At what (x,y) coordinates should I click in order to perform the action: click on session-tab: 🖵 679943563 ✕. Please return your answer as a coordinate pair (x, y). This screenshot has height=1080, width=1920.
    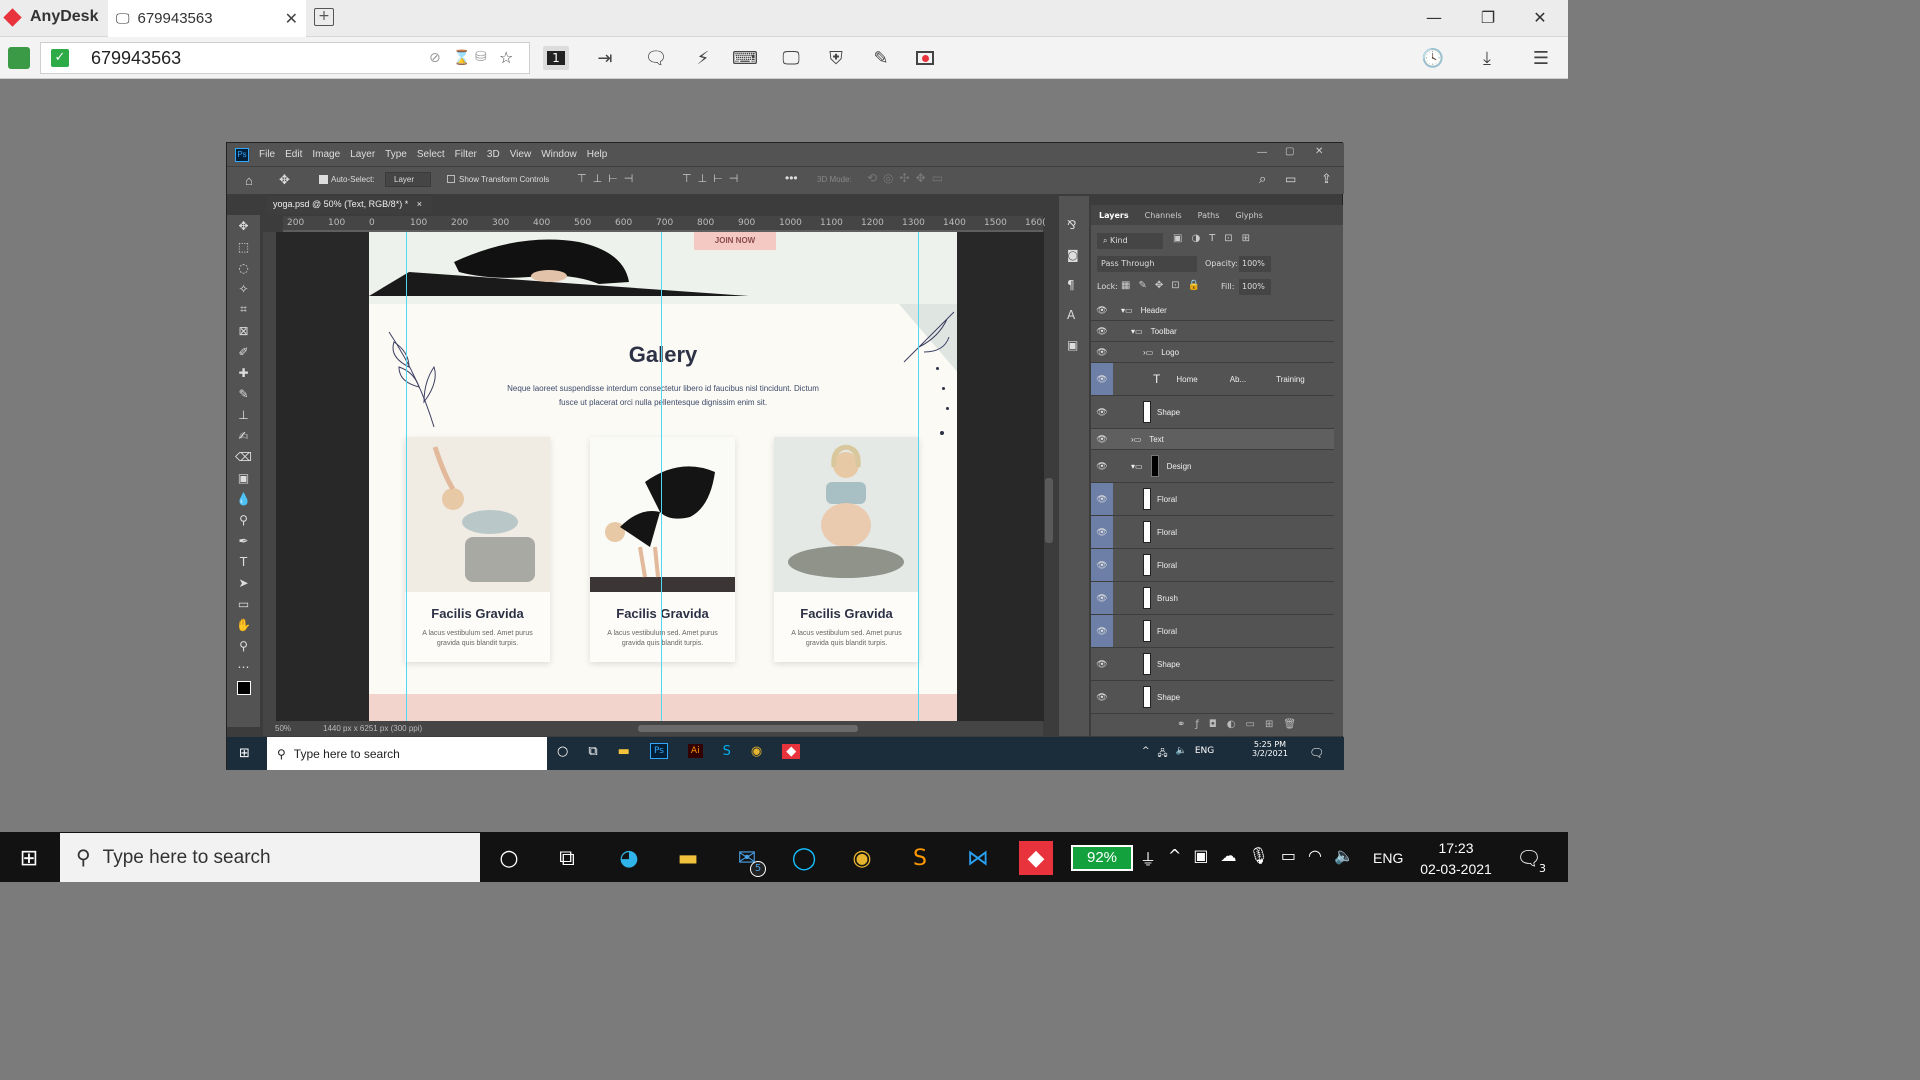
    Looking at the image, I should click on (207, 18).